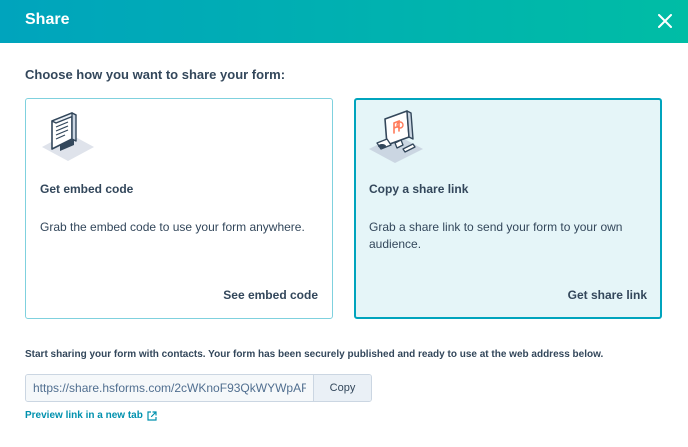 The image size is (688, 447). What do you see at coordinates (68, 136) in the screenshot?
I see `embed-code-illustration-icon` at bounding box center [68, 136].